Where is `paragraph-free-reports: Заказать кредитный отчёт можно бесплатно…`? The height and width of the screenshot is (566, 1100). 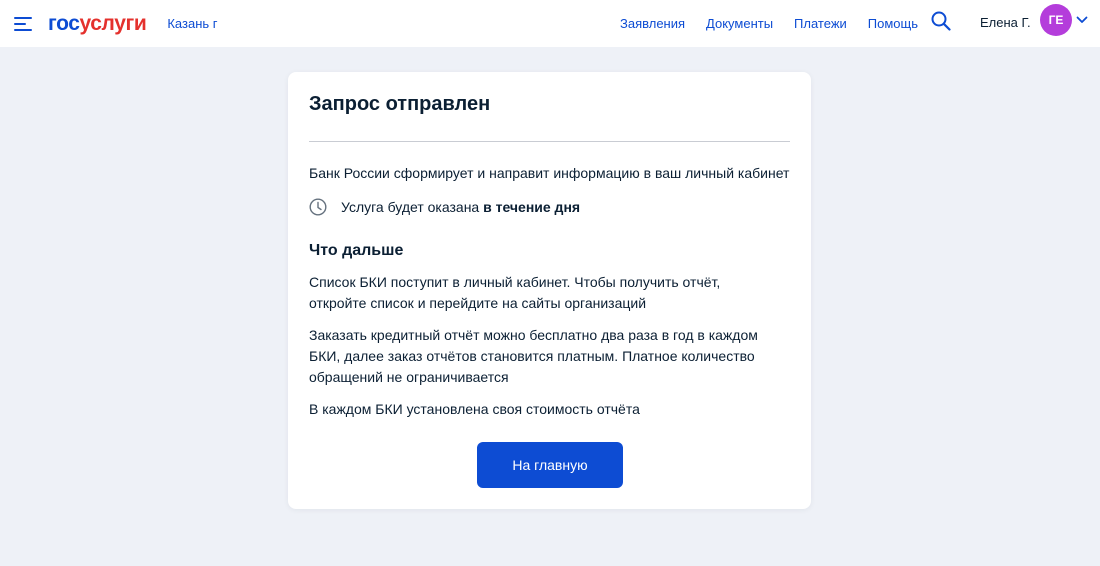
paragraph-free-reports: Заказать кредитный отчёт можно бесплатно… is located at coordinates (533, 356).